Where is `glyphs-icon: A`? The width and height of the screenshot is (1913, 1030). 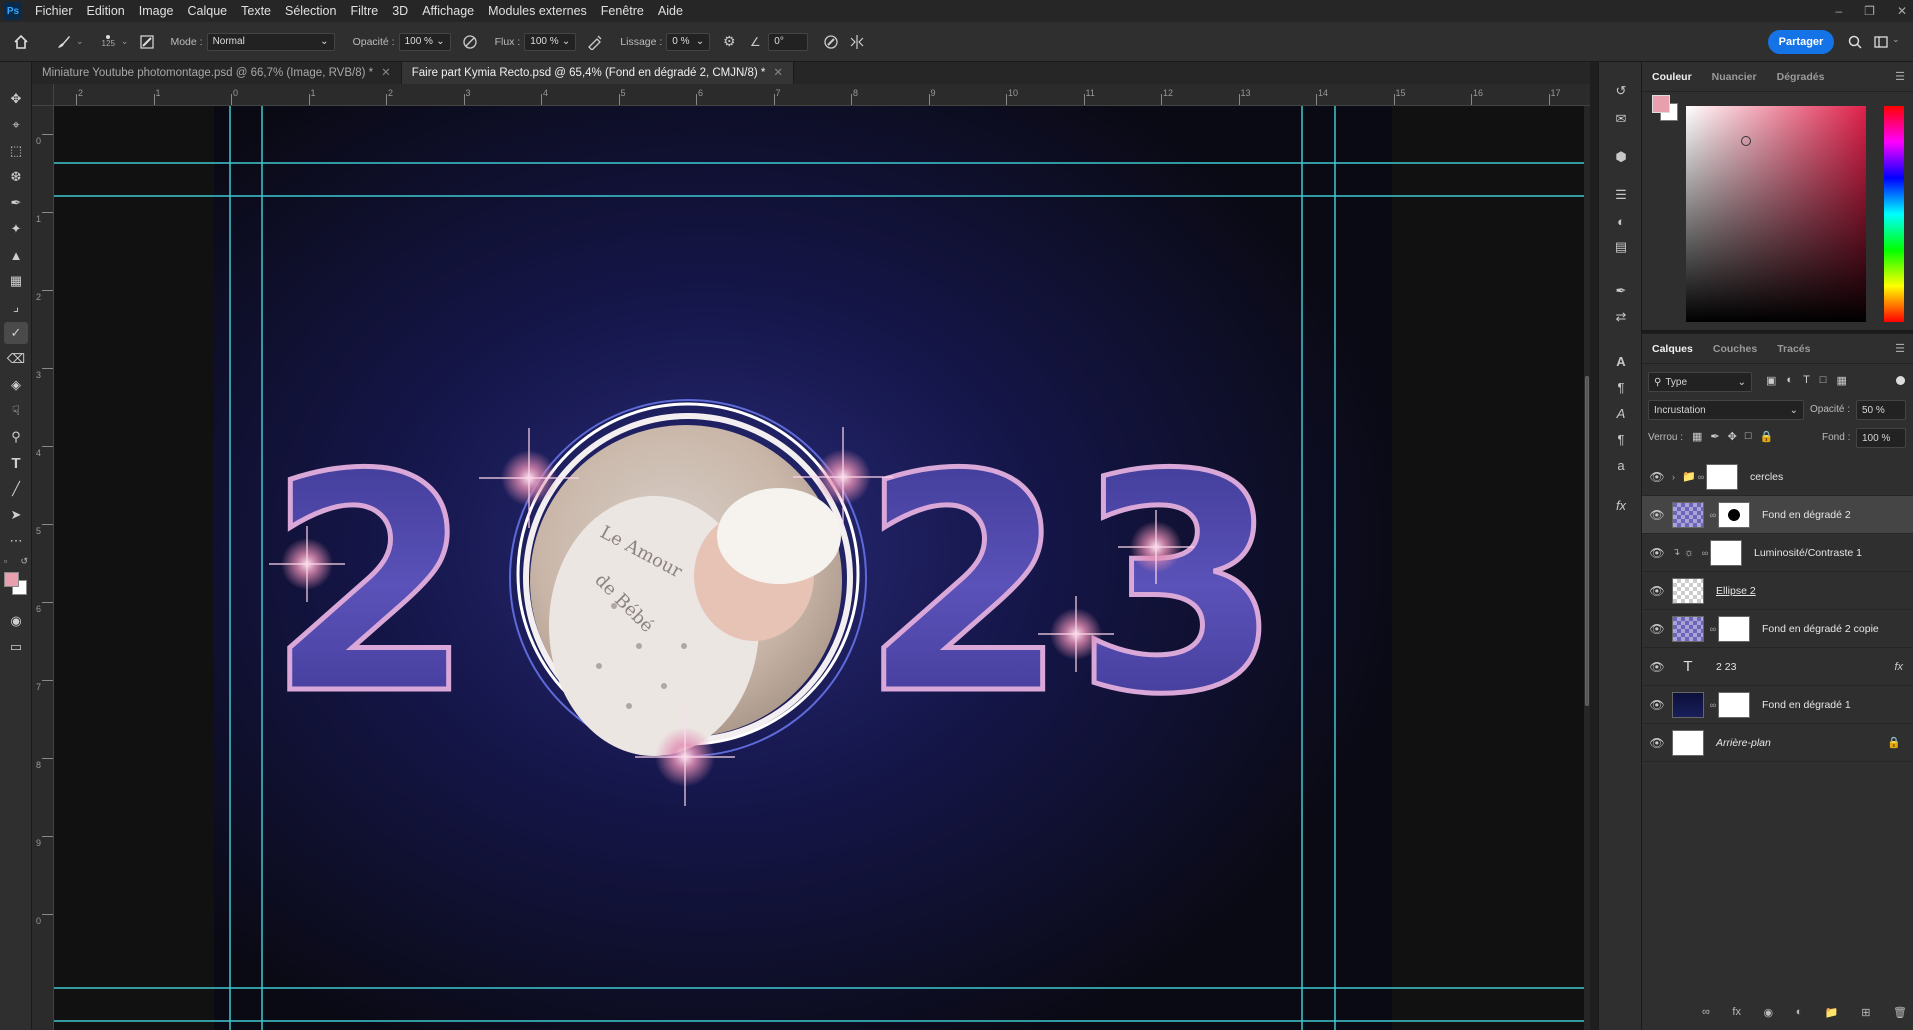
glyphs-icon: A is located at coordinates (1621, 413).